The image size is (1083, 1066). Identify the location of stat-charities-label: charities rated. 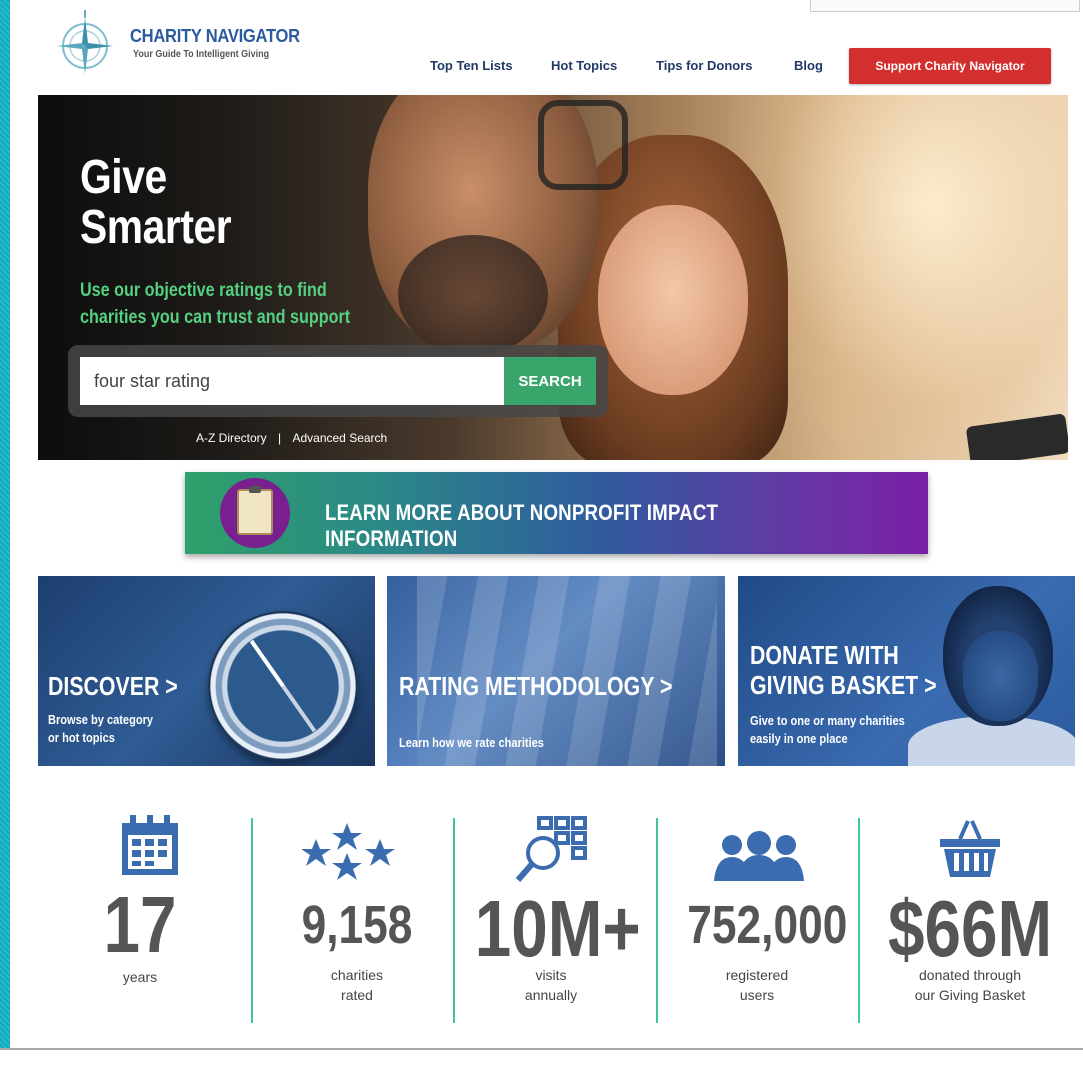
(357, 985).